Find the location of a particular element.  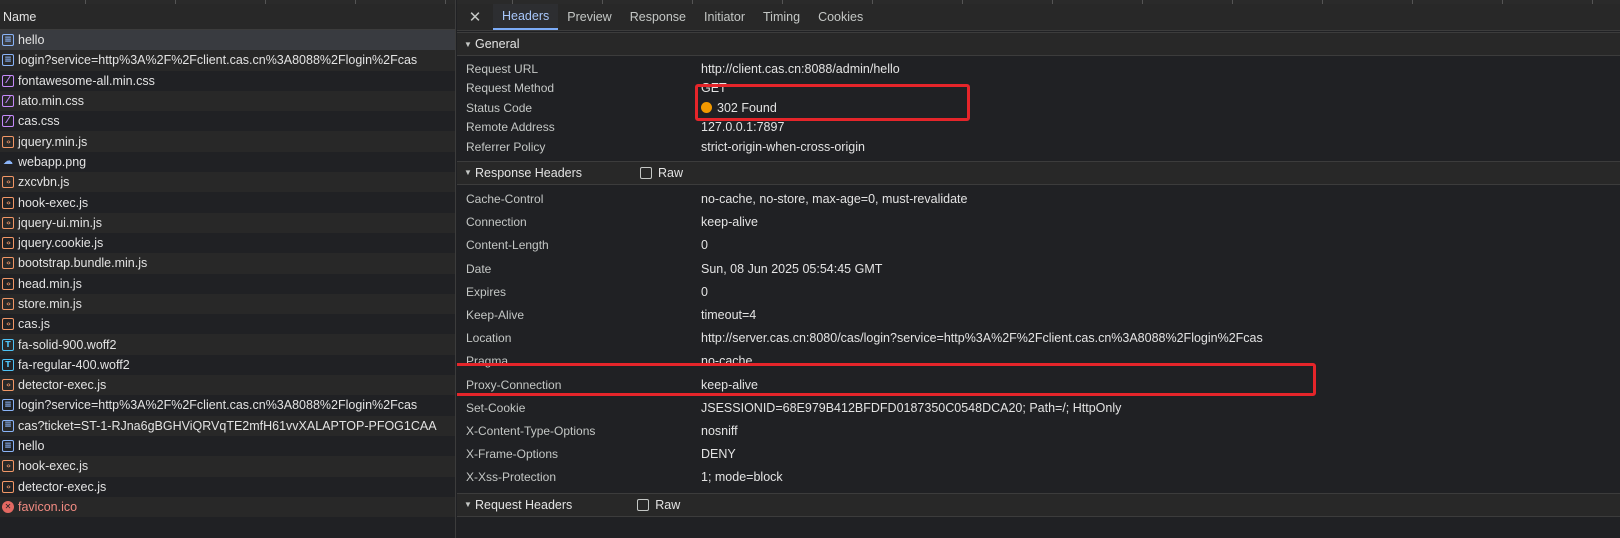

request-headers-title: Request Headers is located at coordinates (524, 504).